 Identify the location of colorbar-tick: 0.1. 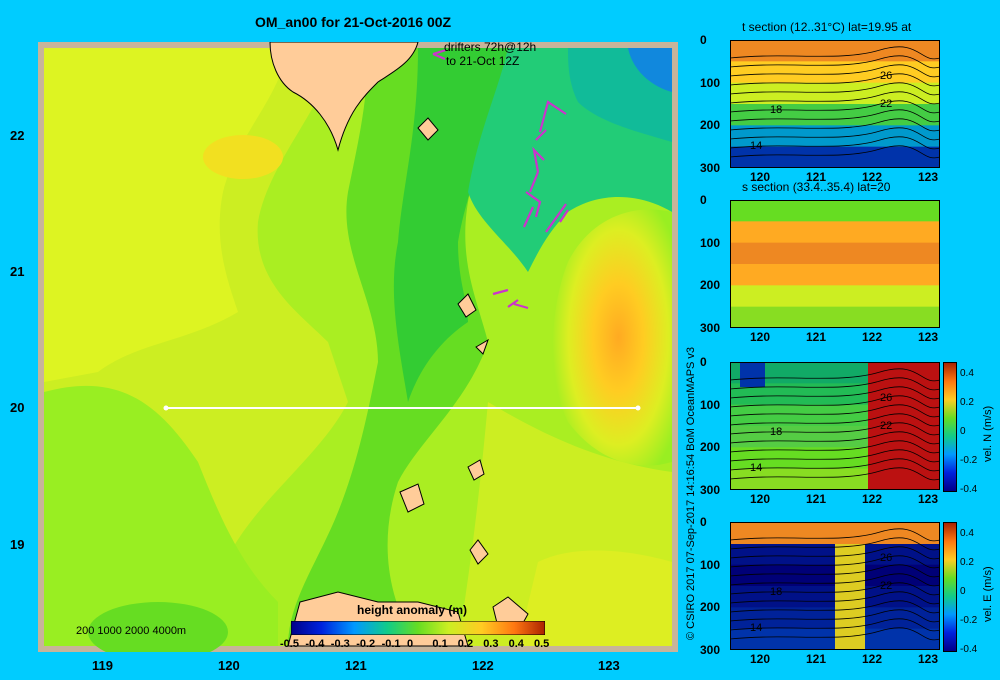
(440, 644).